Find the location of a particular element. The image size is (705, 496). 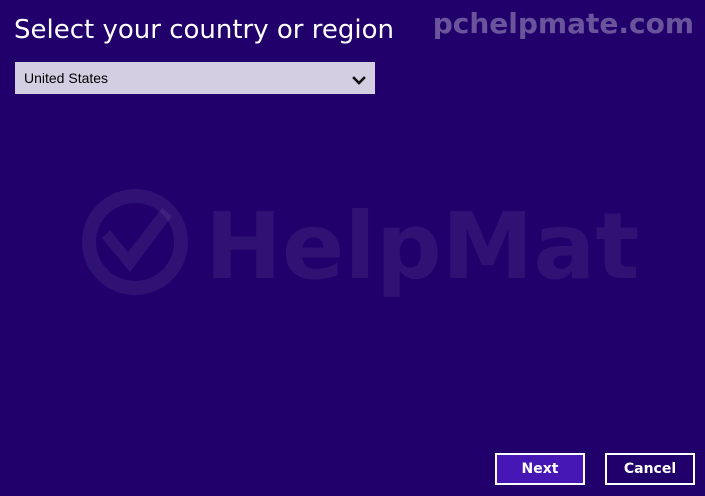

page-title: Select your country or region is located at coordinates (204, 30).